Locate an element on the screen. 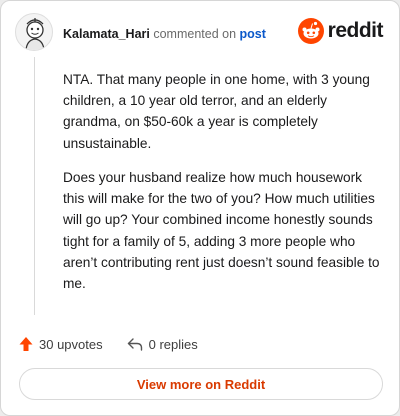 This screenshot has height=416, width=400. user-avatar-icon is located at coordinates (35, 34).